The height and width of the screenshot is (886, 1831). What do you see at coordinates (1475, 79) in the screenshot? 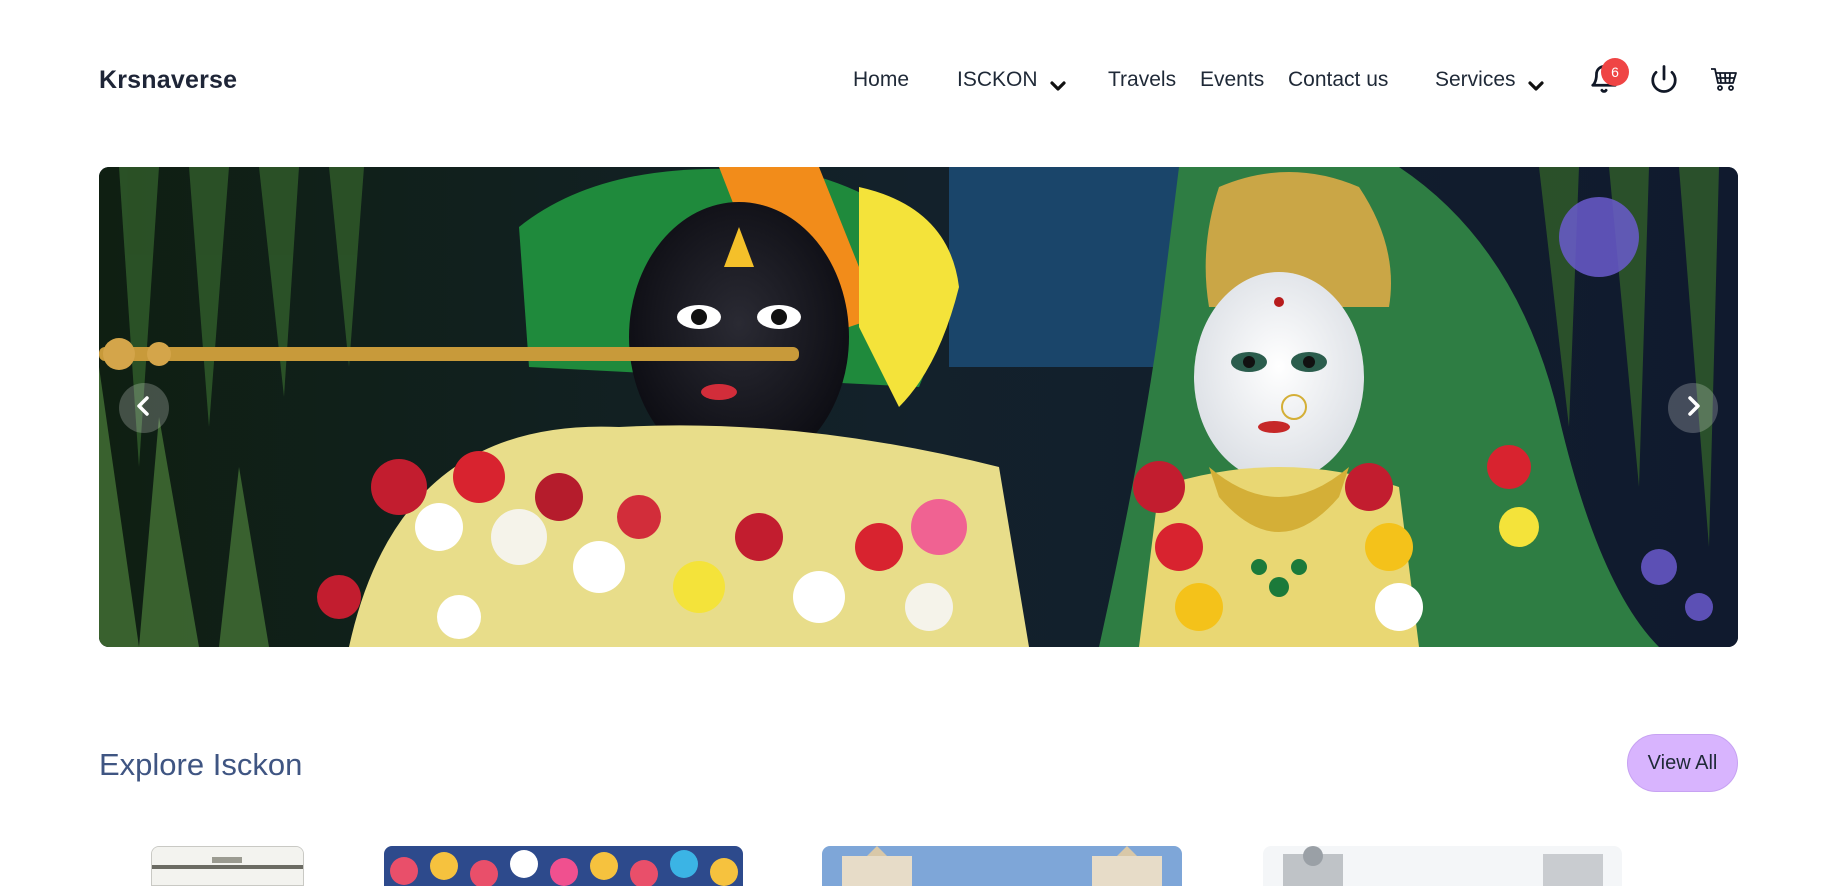
I see `nav-services-label: Services` at bounding box center [1475, 79].